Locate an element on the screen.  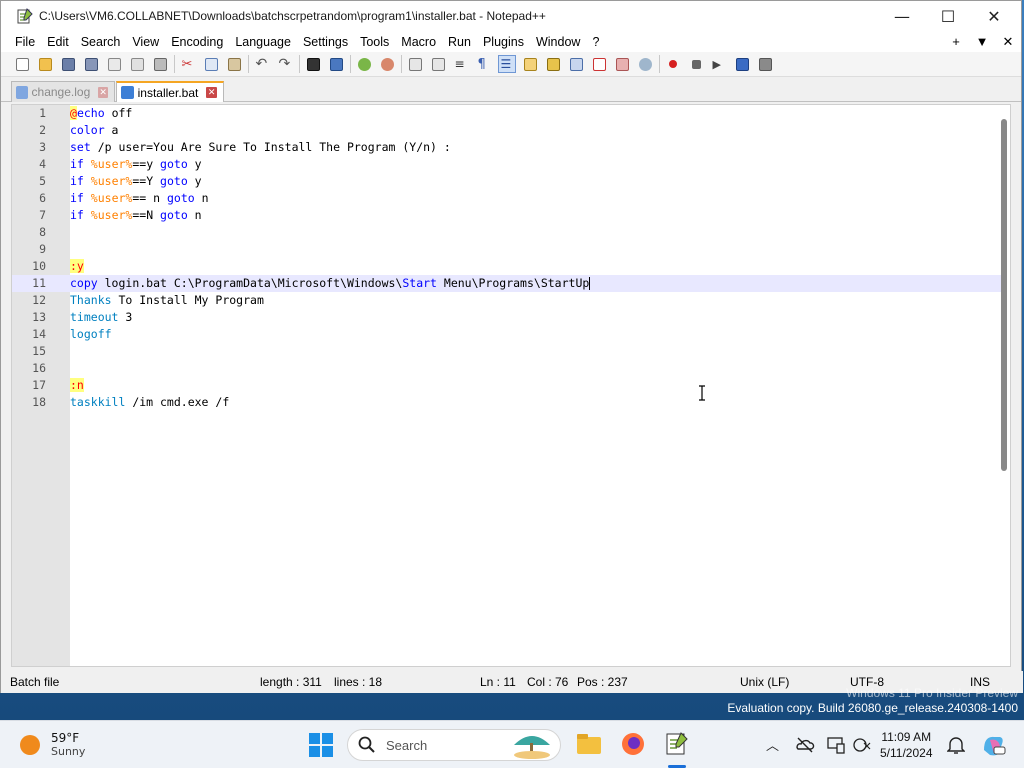
menu-macro: Macro is located at coordinates (418, 42).